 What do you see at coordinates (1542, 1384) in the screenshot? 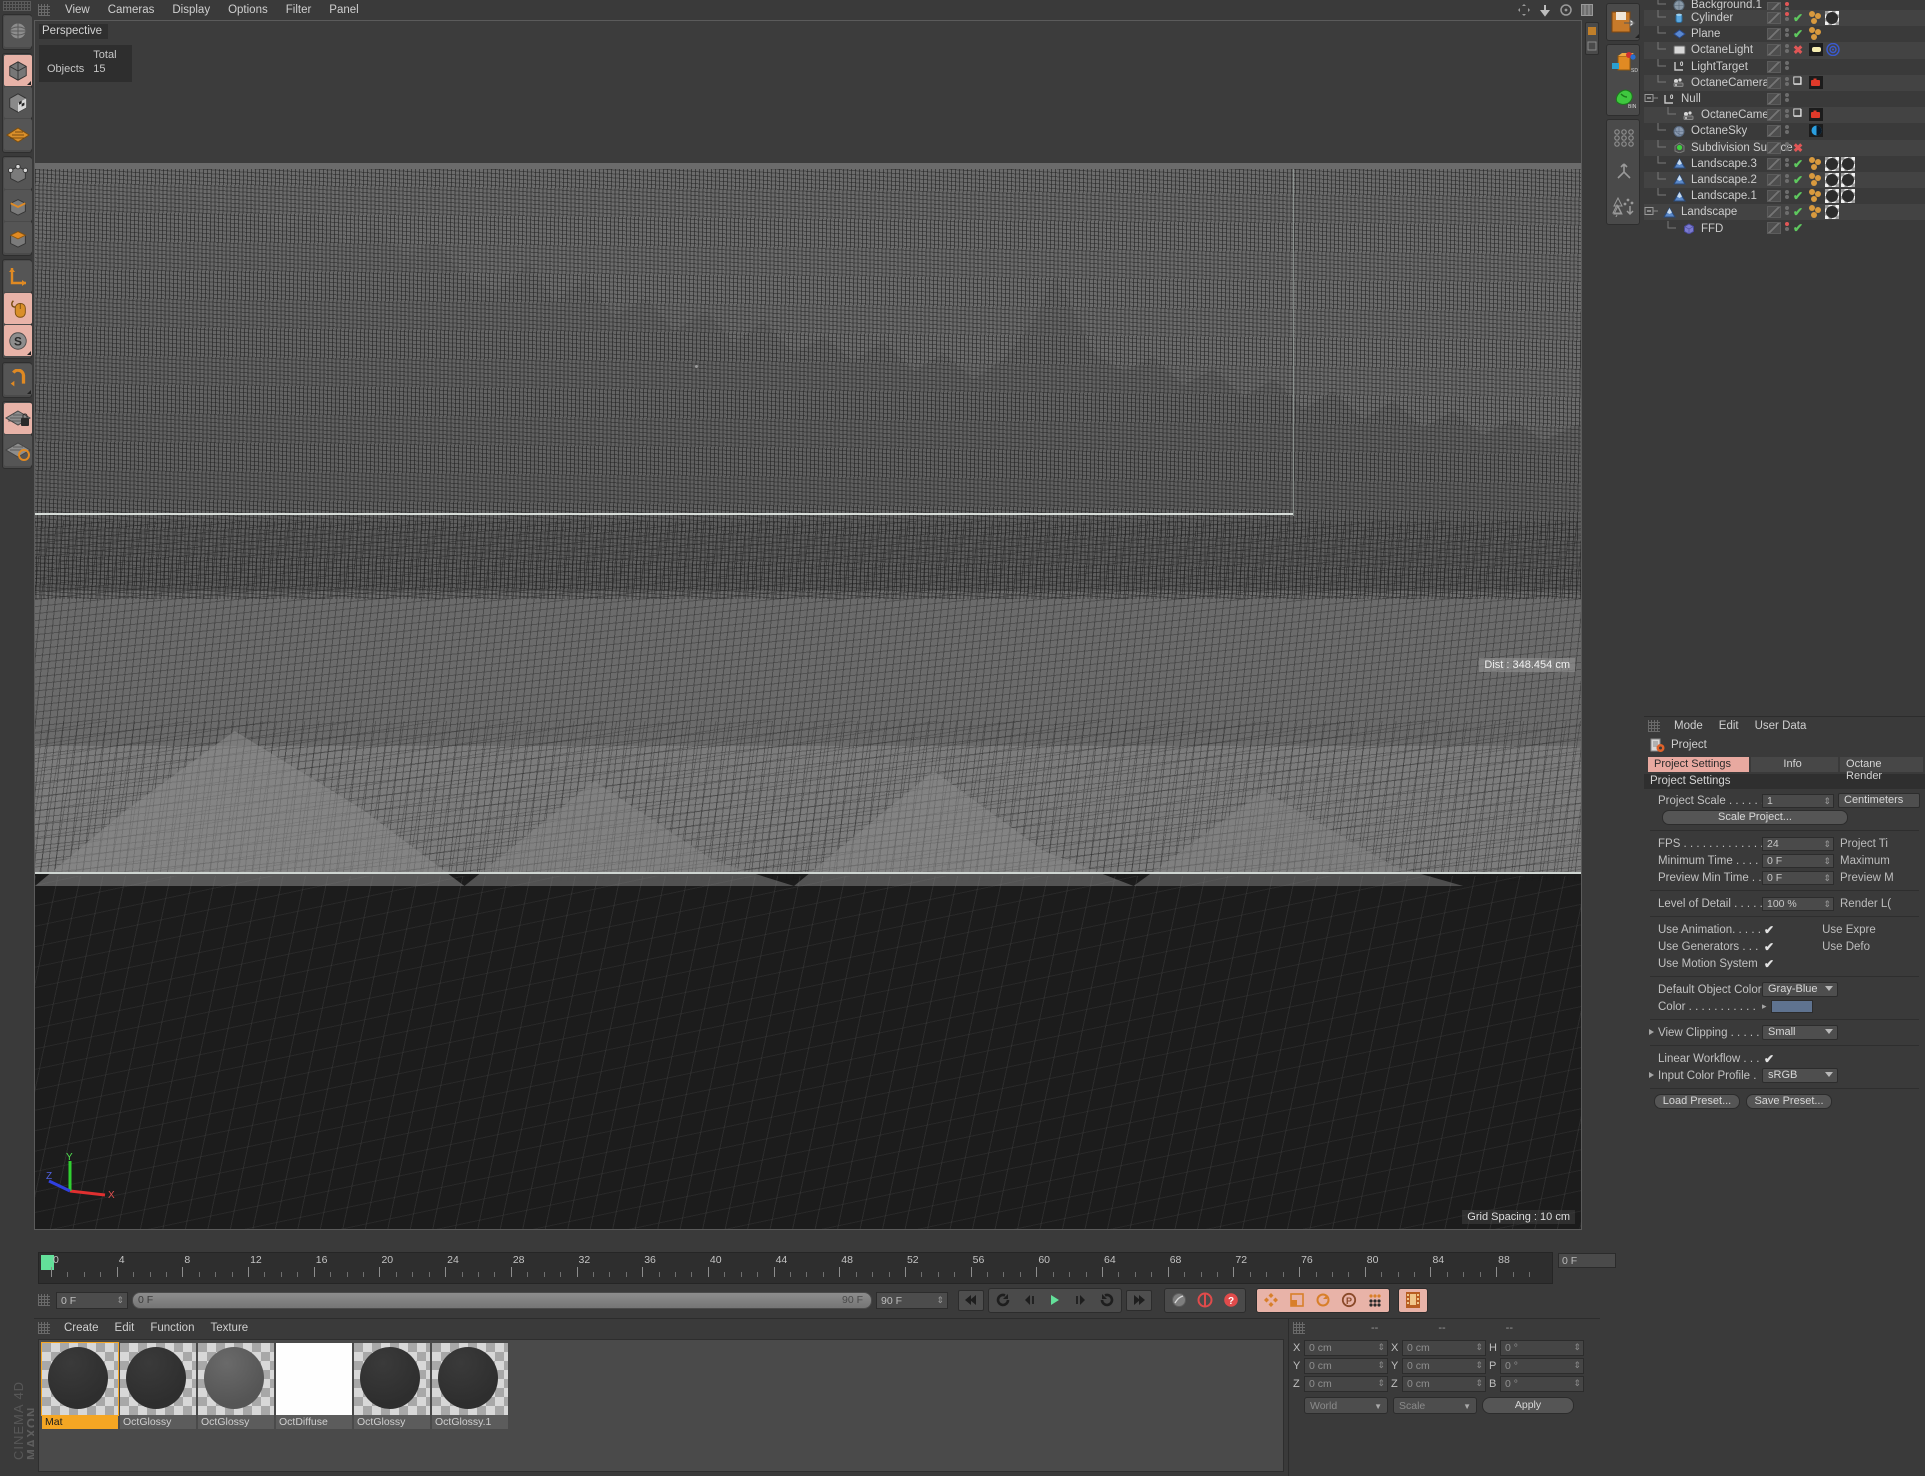
I see `rot-b-field: 0 ° ⇕` at bounding box center [1542, 1384].